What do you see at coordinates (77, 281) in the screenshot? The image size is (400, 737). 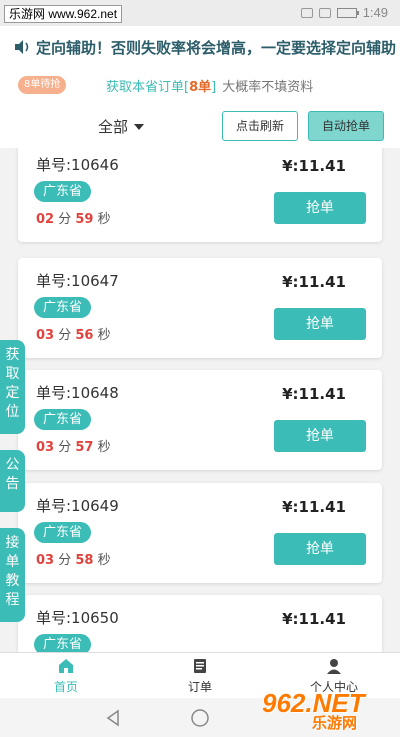 I see `order-number: 单号:10647` at bounding box center [77, 281].